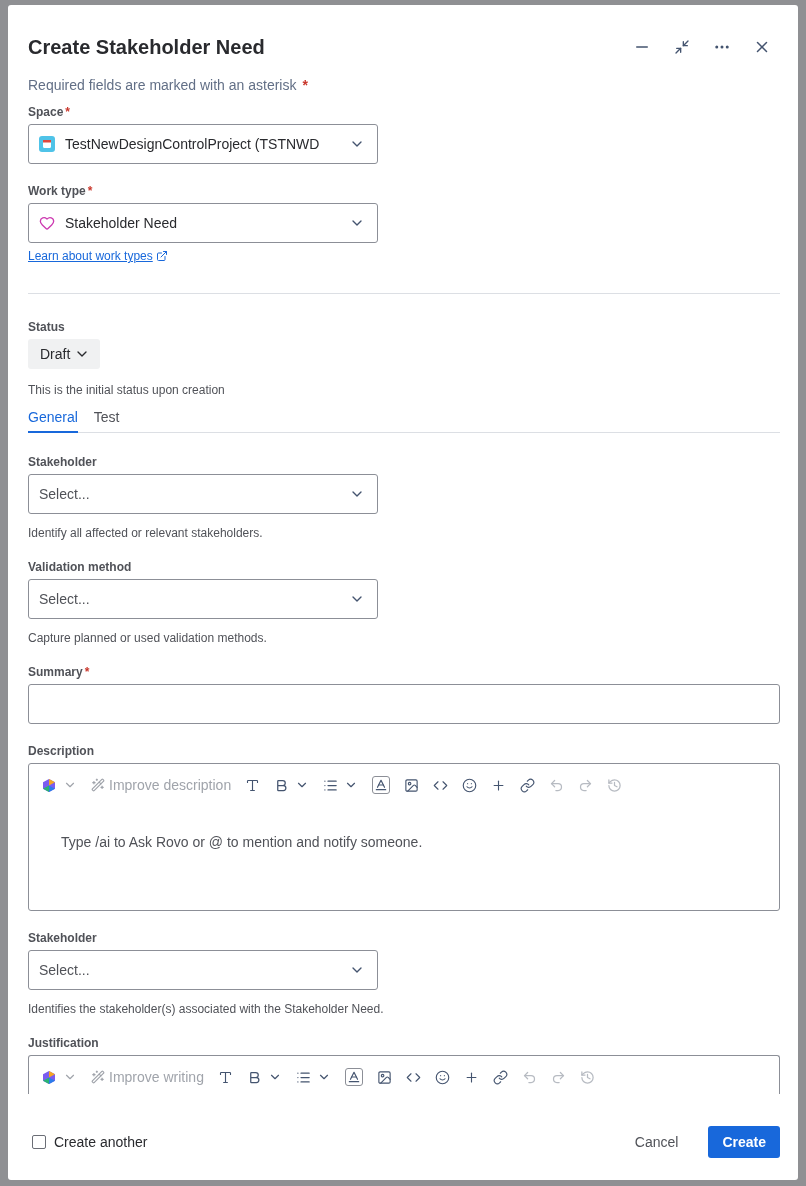 This screenshot has width=806, height=1186. Describe the element at coordinates (203, 144) in the screenshot. I see `select-field: TestNewDesignControlProject (TSTNWD` at that location.